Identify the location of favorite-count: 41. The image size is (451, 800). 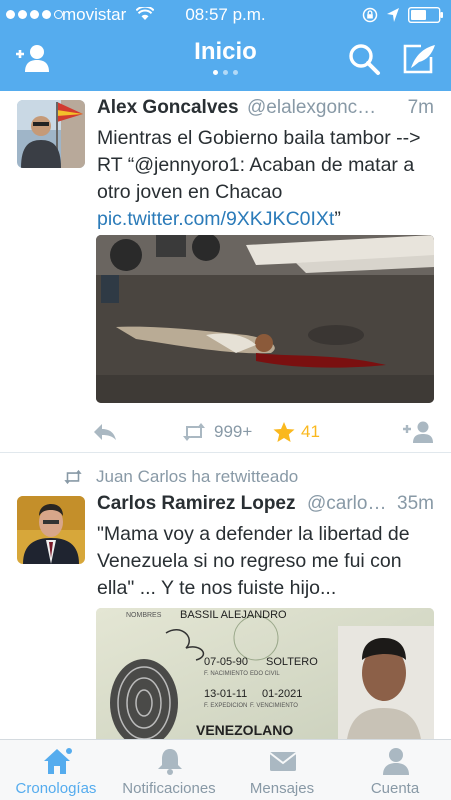
(310, 431).